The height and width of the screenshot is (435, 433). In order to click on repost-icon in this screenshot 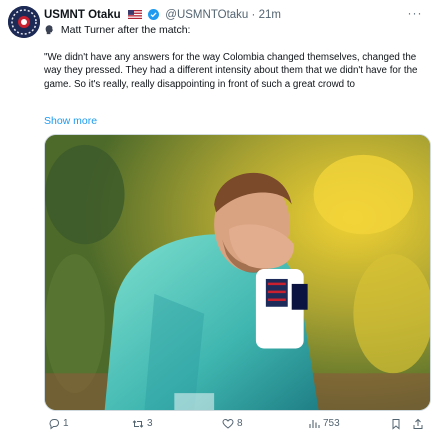, I will do `click(138, 424)`.